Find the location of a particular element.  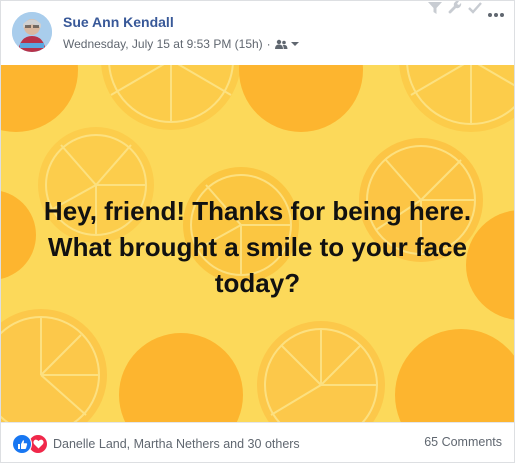

wrench-icon is located at coordinates (455, 8).